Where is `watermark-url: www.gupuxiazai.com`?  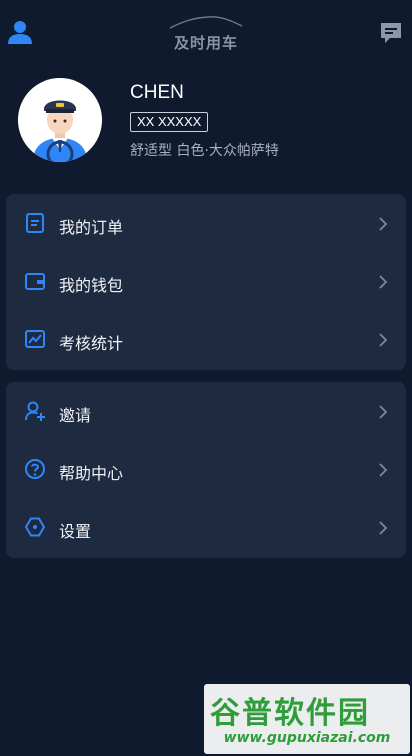 watermark-url: www.gupuxiazai.com is located at coordinates (307, 738).